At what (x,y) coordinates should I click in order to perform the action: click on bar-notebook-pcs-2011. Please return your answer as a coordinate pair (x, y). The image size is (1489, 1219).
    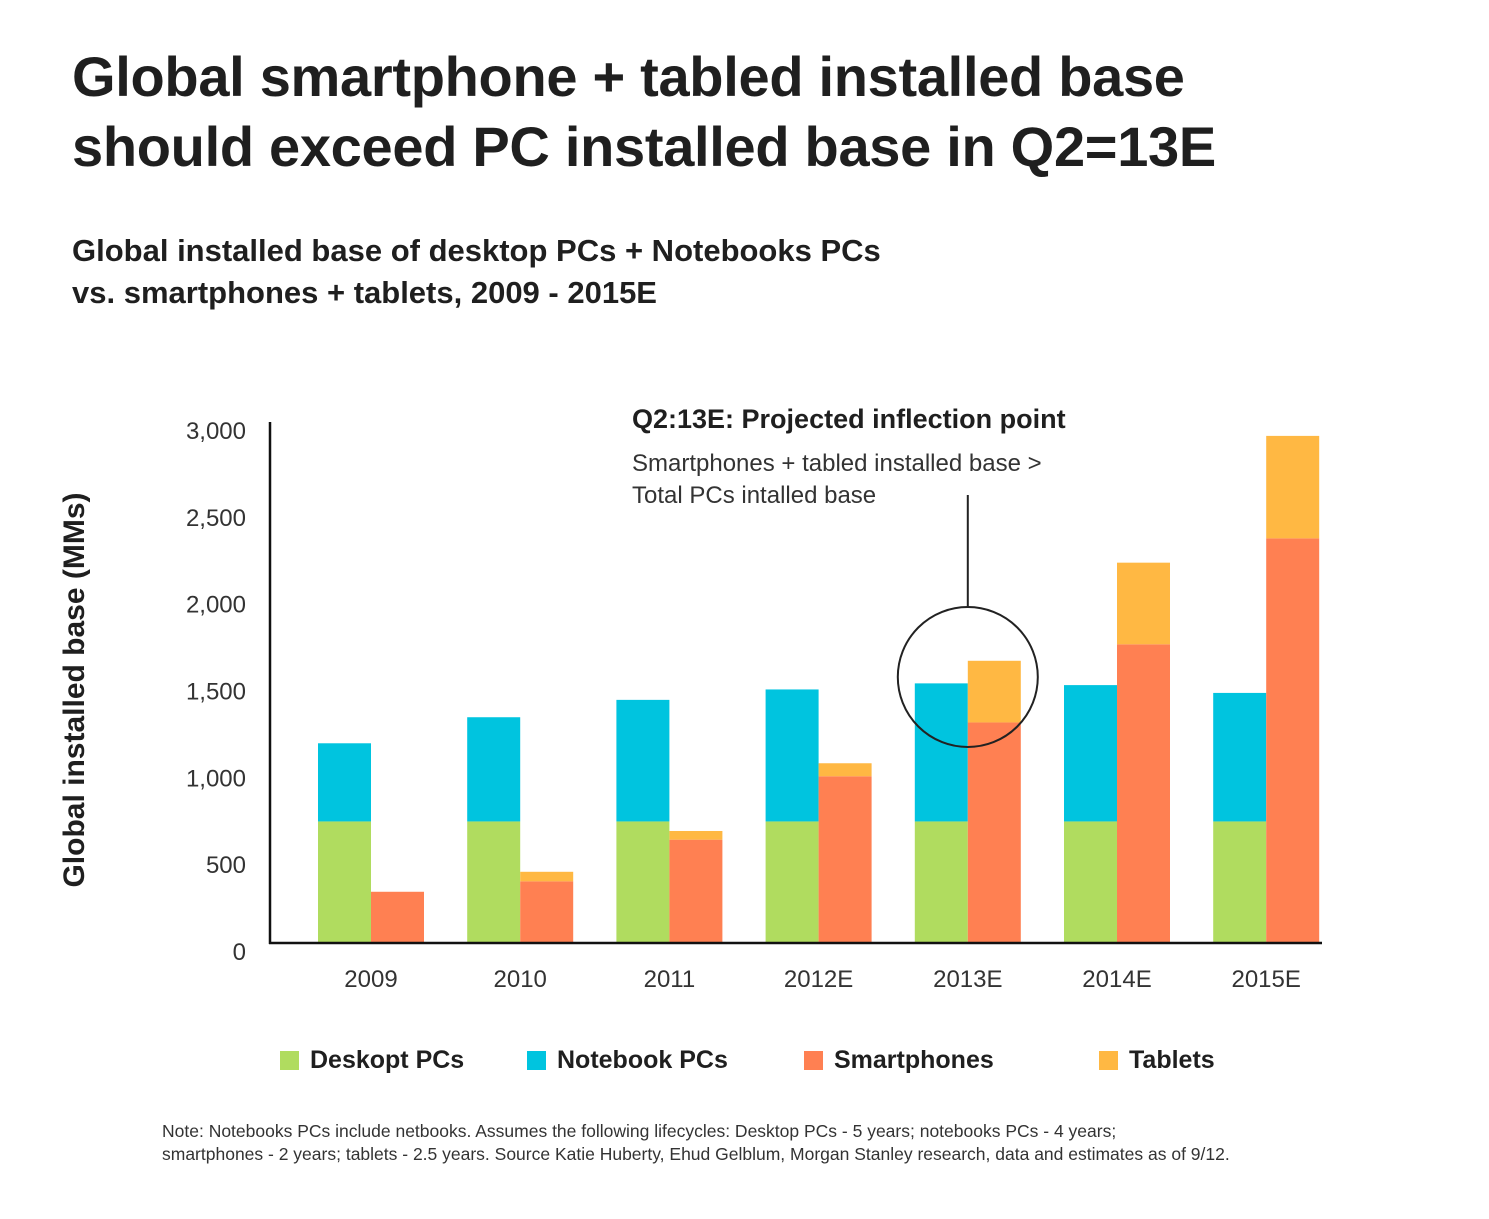
    Looking at the image, I should click on (643, 760).